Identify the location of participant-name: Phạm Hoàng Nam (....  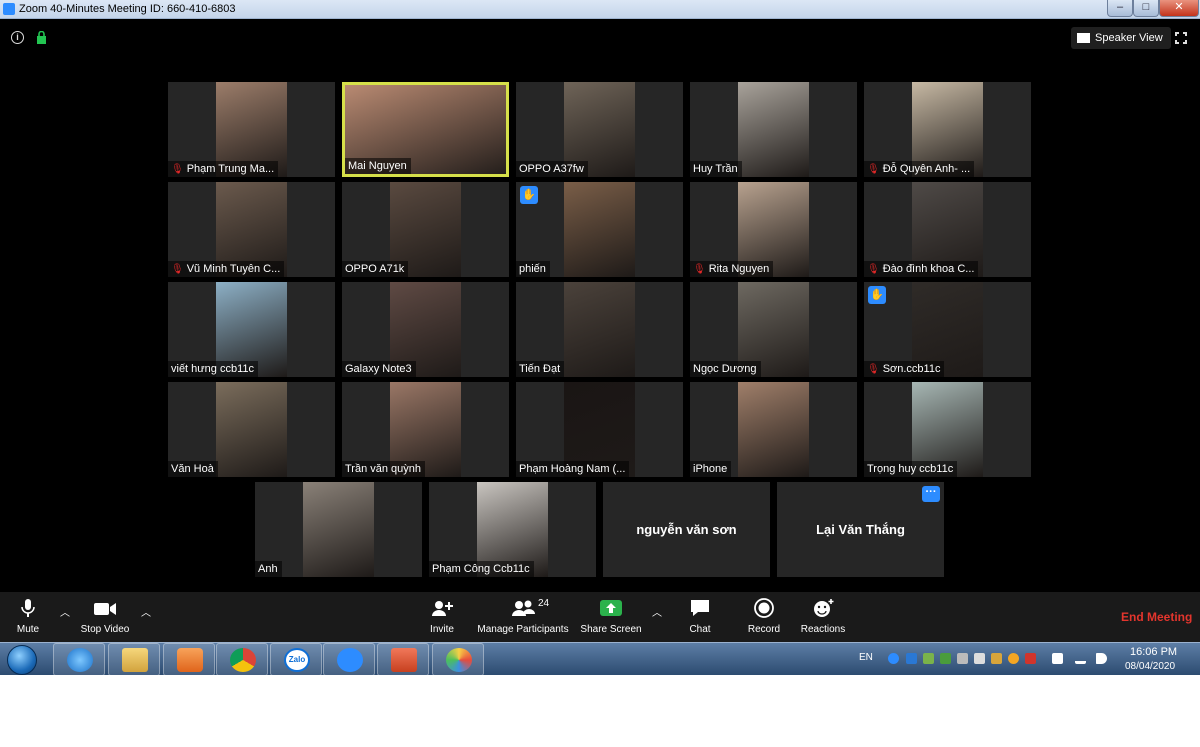
(572, 469).